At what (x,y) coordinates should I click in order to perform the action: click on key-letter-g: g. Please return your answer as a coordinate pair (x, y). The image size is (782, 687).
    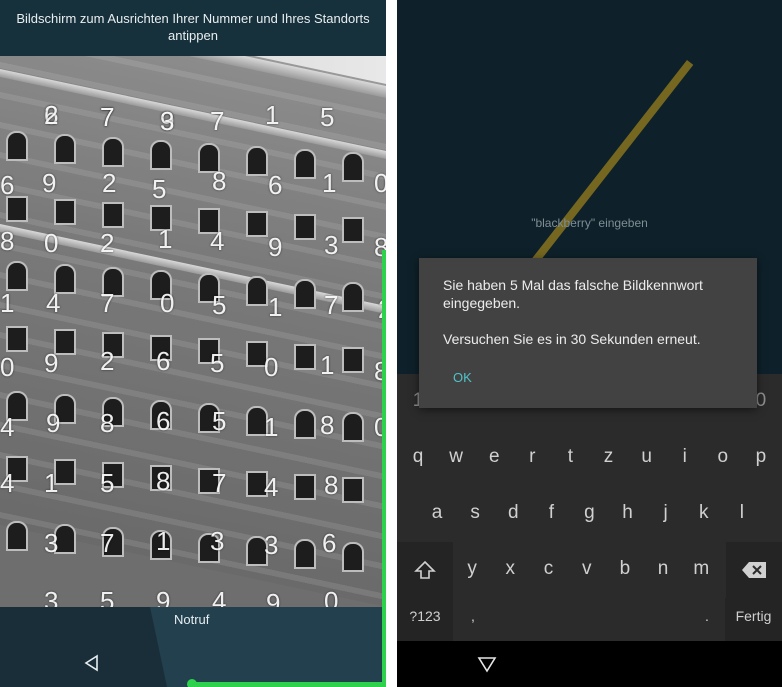
    Looking at the image, I should click on (589, 514).